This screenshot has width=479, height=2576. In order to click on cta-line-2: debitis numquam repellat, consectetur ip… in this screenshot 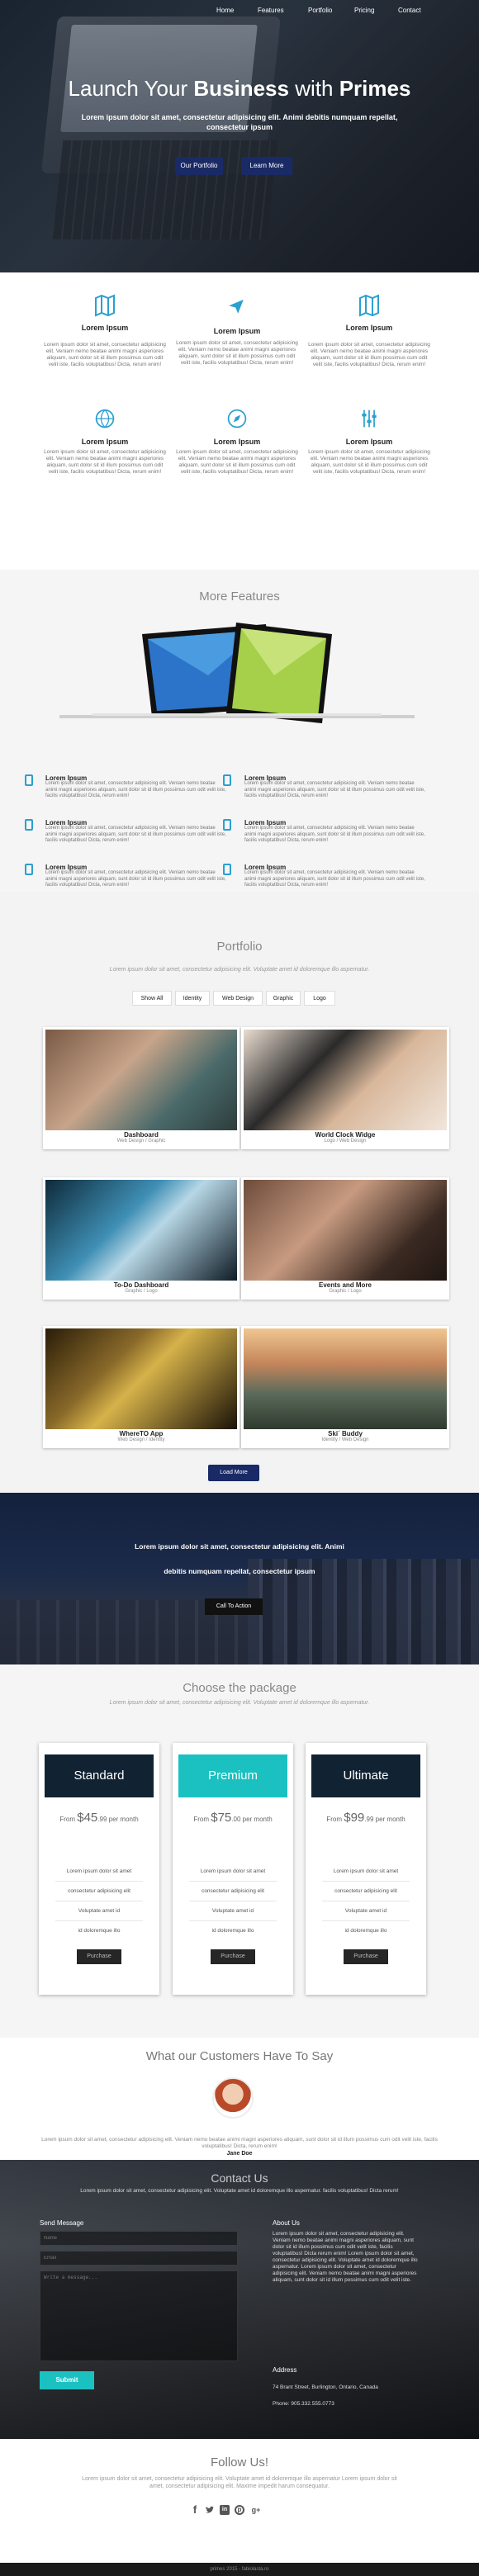, I will do `click(239, 1571)`.